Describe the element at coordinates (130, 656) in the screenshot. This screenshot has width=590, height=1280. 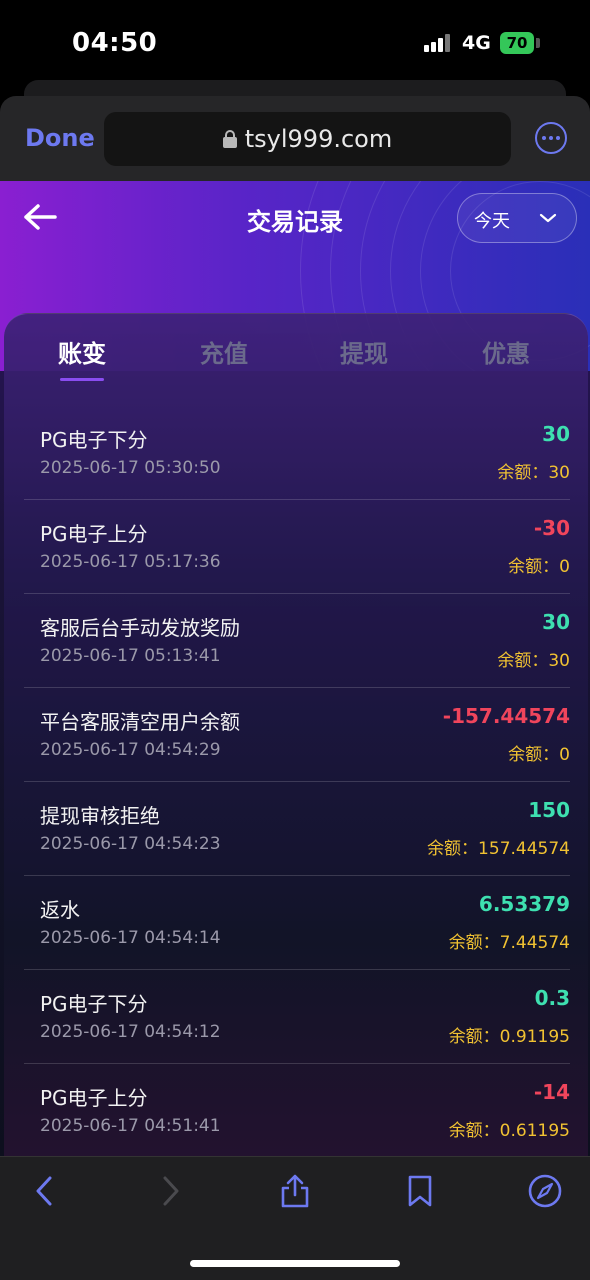
I see `transaction-time: 2025-06-17 05:13:41` at that location.